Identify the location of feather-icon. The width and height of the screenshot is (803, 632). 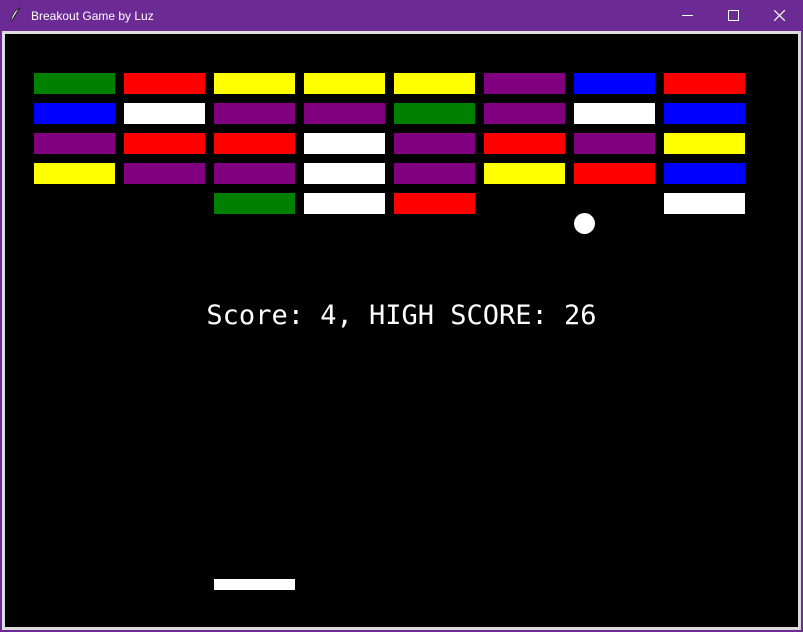
(16, 15).